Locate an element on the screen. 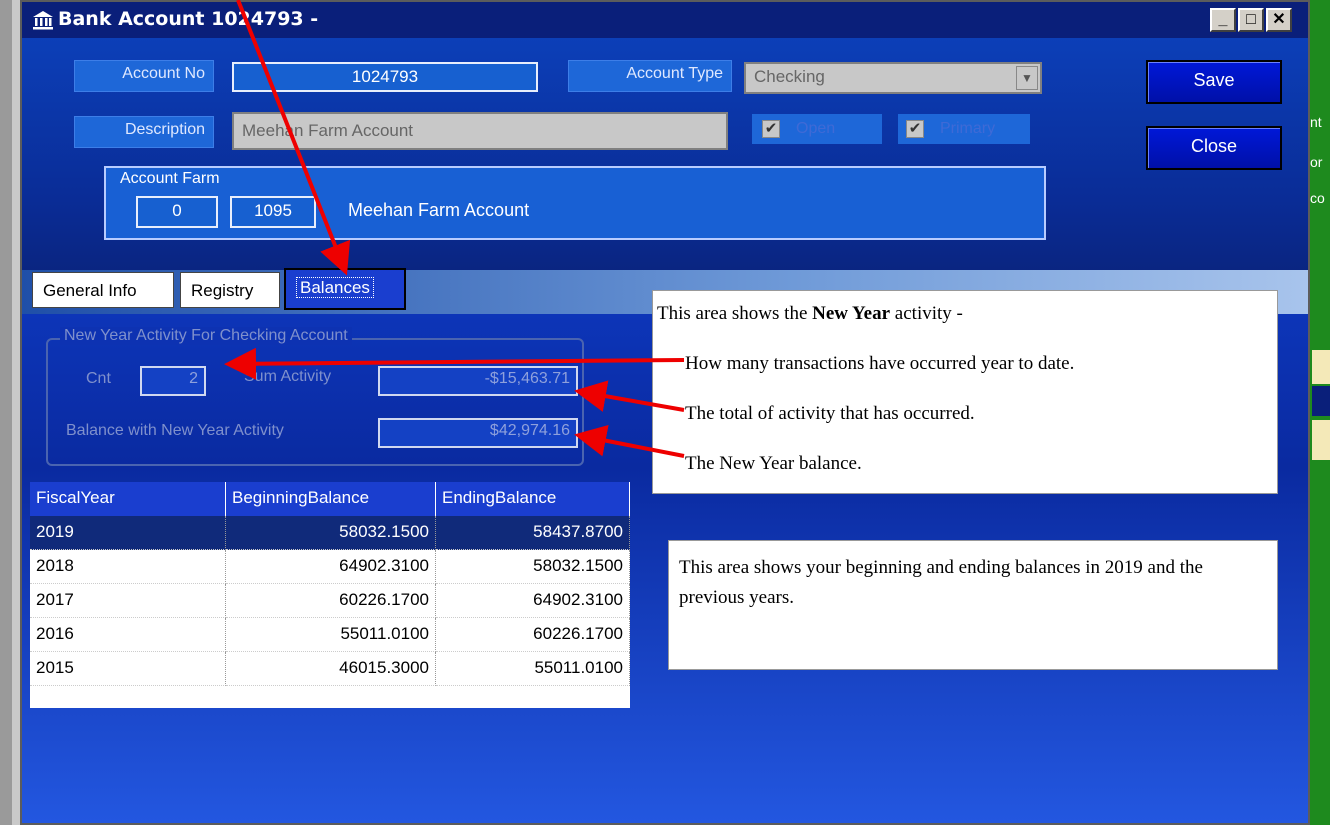  table-row: 2016 55011.0100 60226.1700 is located at coordinates (330, 635).